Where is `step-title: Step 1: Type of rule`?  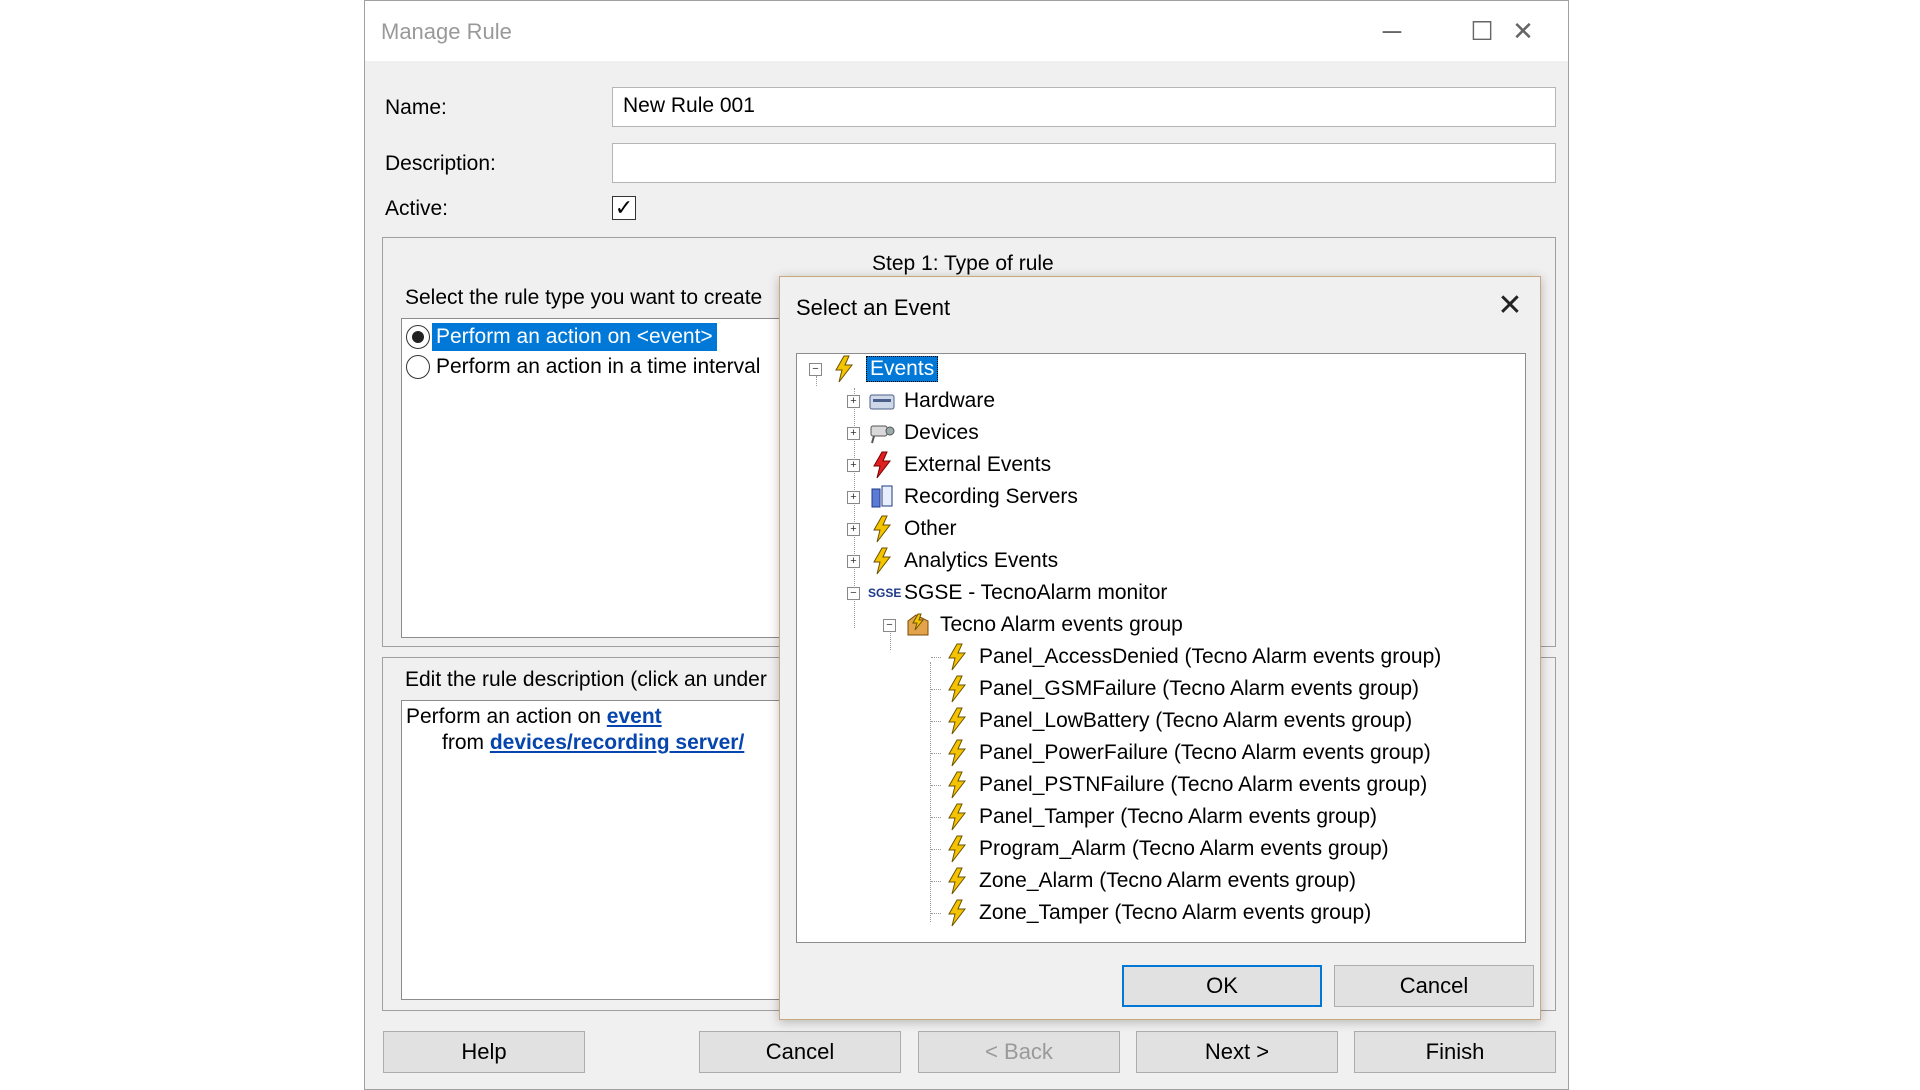
step-title: Step 1: Type of rule is located at coordinates (963, 263).